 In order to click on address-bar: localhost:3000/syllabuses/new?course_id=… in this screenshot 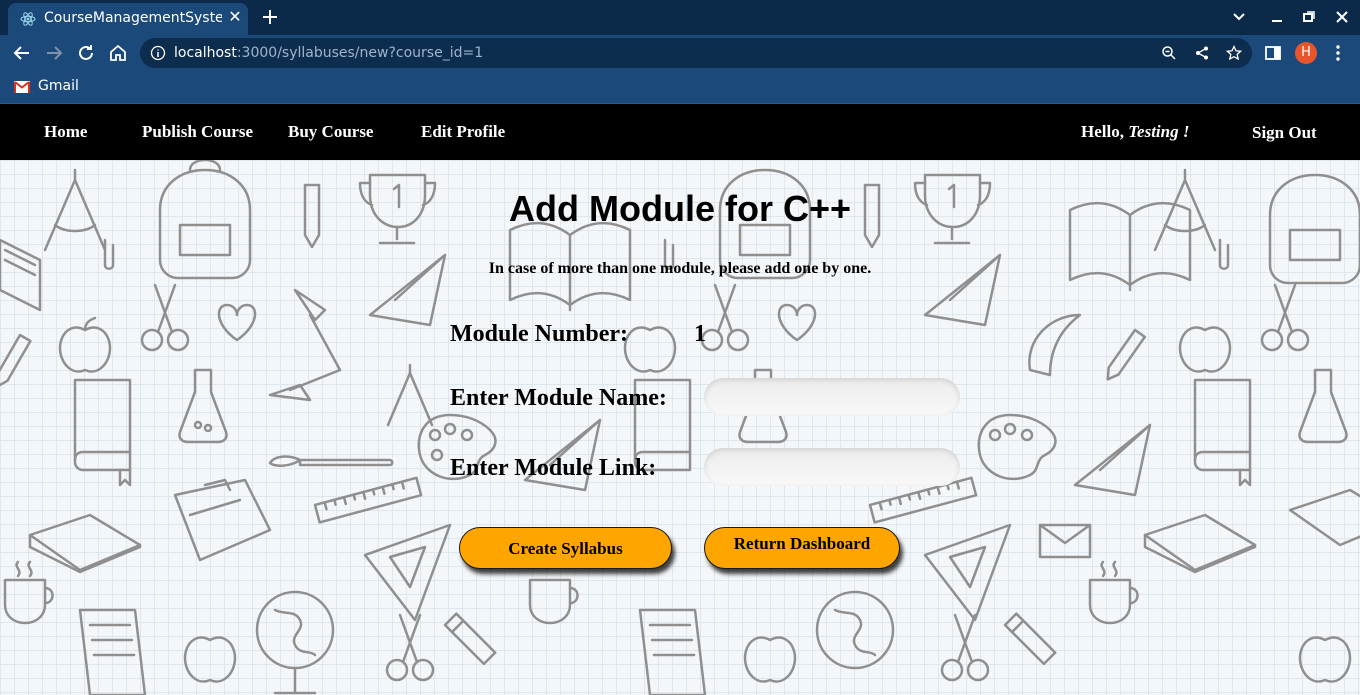, I will do `click(696, 53)`.